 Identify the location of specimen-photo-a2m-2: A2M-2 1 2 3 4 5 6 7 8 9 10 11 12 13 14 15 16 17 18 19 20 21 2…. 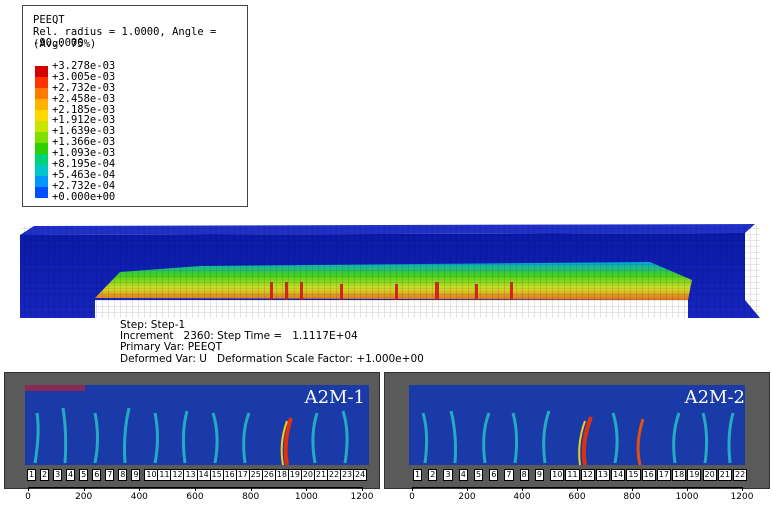
(577, 430).